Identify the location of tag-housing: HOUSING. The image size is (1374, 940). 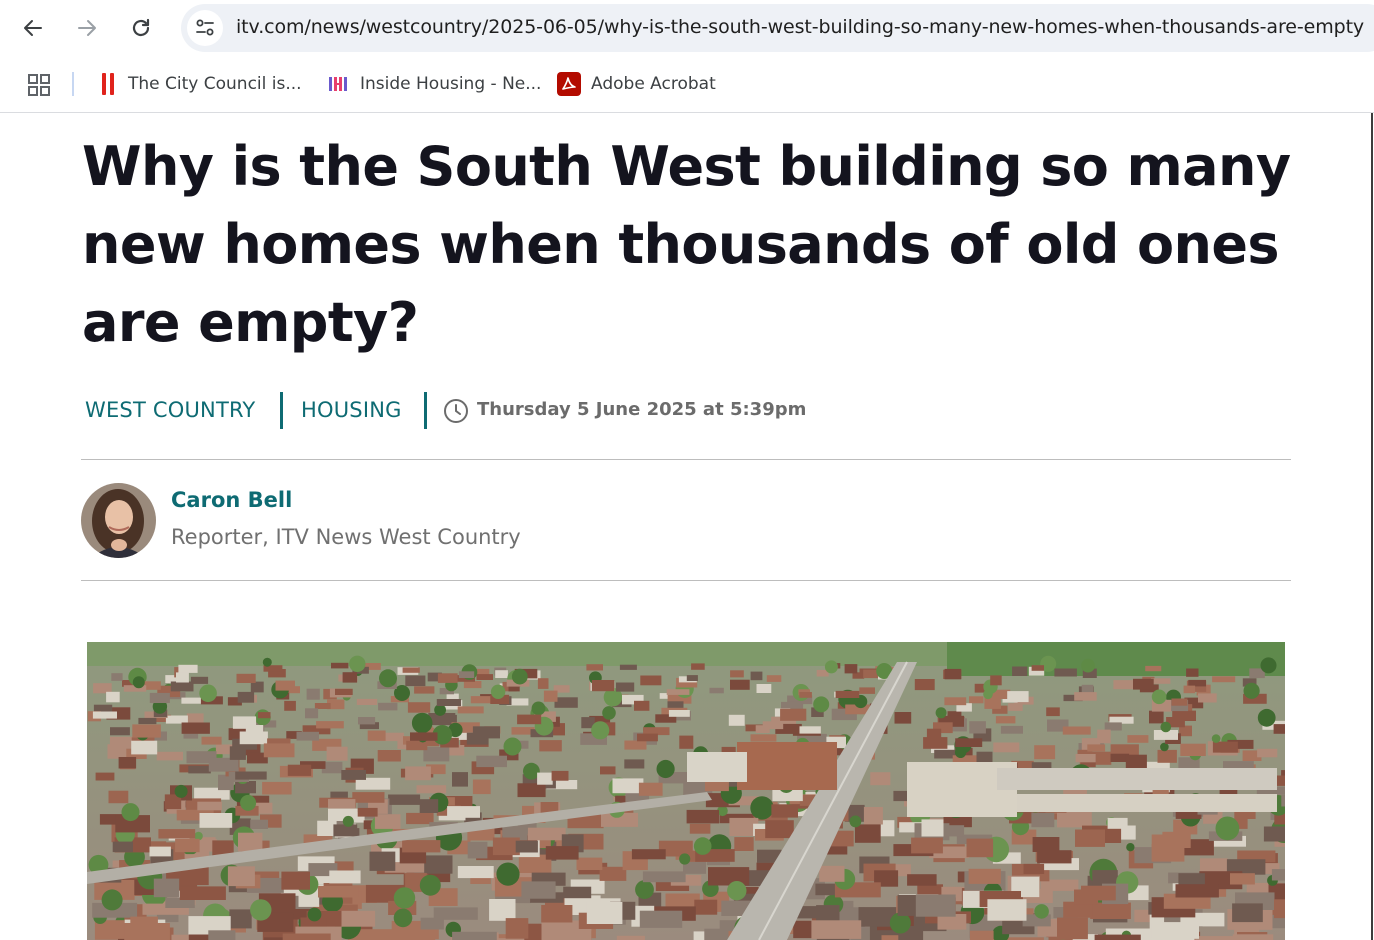
(351, 410).